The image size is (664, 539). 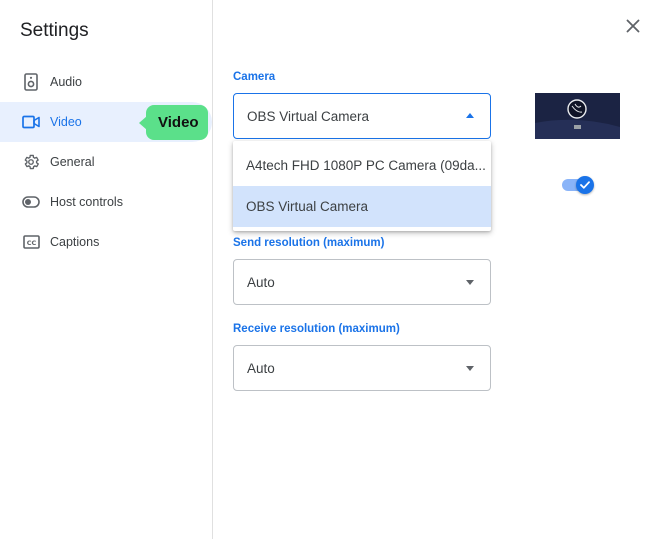 What do you see at coordinates (106, 242) in the screenshot?
I see `sidebar-item-captions: CC Captions` at bounding box center [106, 242].